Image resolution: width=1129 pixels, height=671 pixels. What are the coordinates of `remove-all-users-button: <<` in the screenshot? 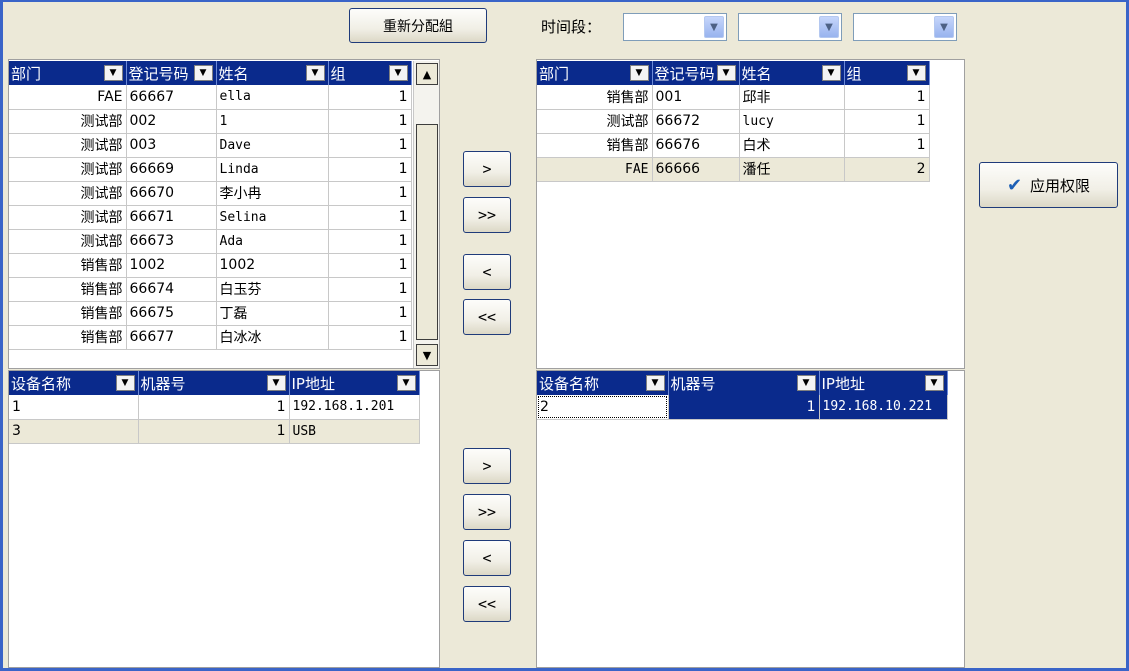 It's located at (487, 317).